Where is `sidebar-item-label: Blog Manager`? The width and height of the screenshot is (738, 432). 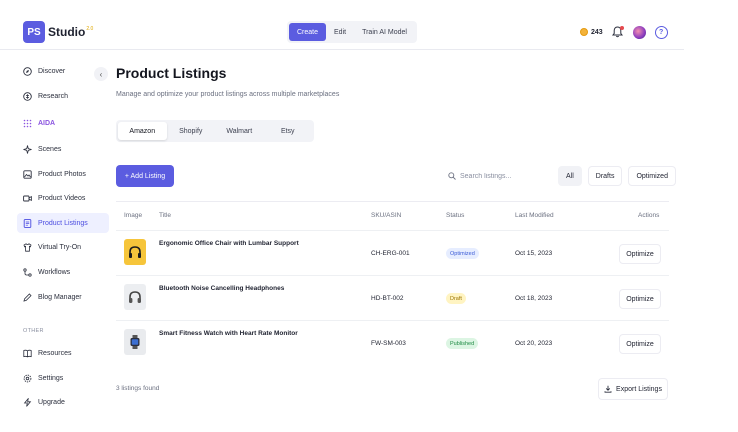
sidebar-item-label: Blog Manager is located at coordinates (60, 297).